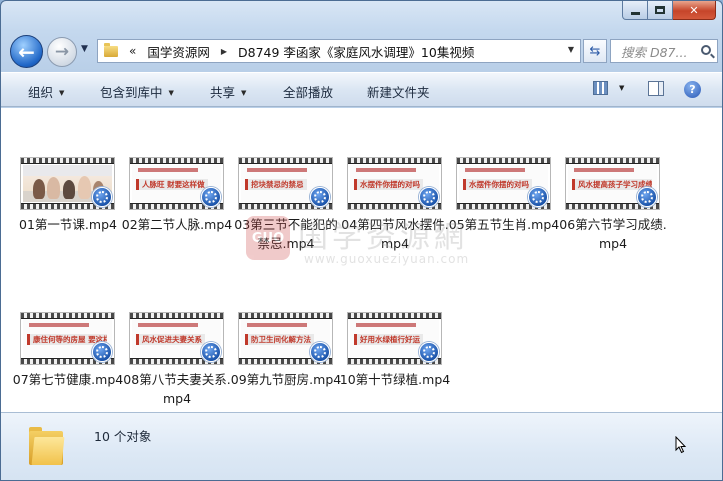 The image size is (723, 481). Describe the element at coordinates (356, 51) in the screenshot. I see `breadcrumb-item-current: D8749 李函家《家庭风水调理》10集视频` at that location.